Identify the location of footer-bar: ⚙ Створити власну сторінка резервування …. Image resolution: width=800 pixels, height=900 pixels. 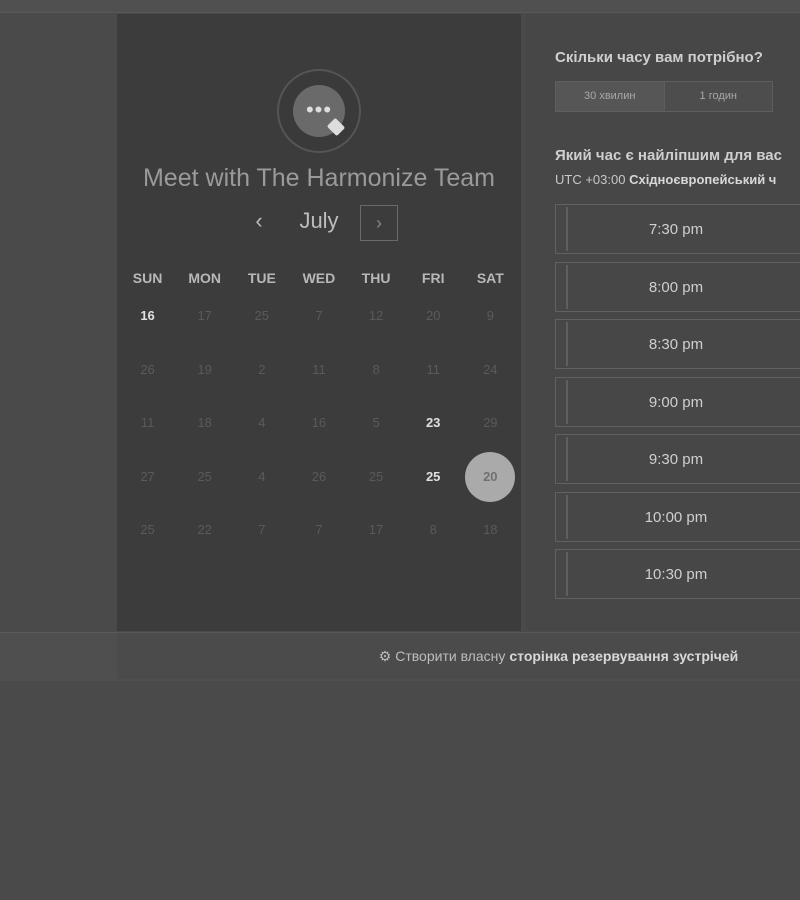
(458, 655).